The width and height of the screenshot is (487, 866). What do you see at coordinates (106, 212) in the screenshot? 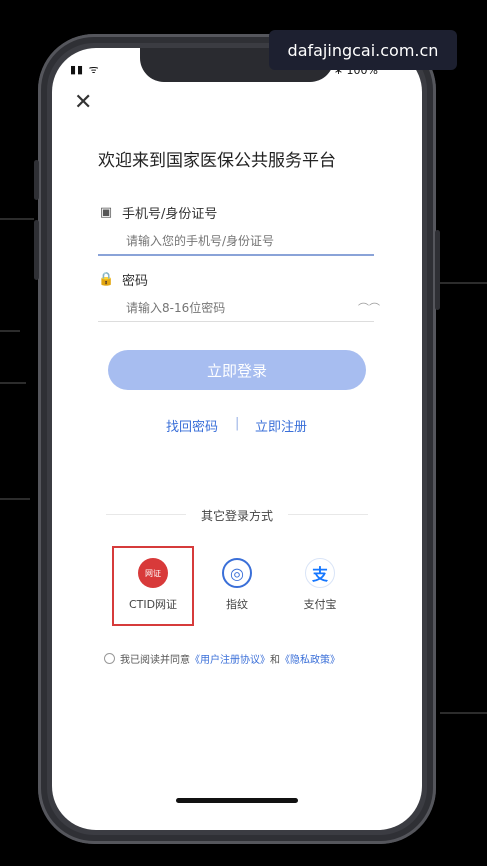
I see `phone-icon: ▣` at bounding box center [106, 212].